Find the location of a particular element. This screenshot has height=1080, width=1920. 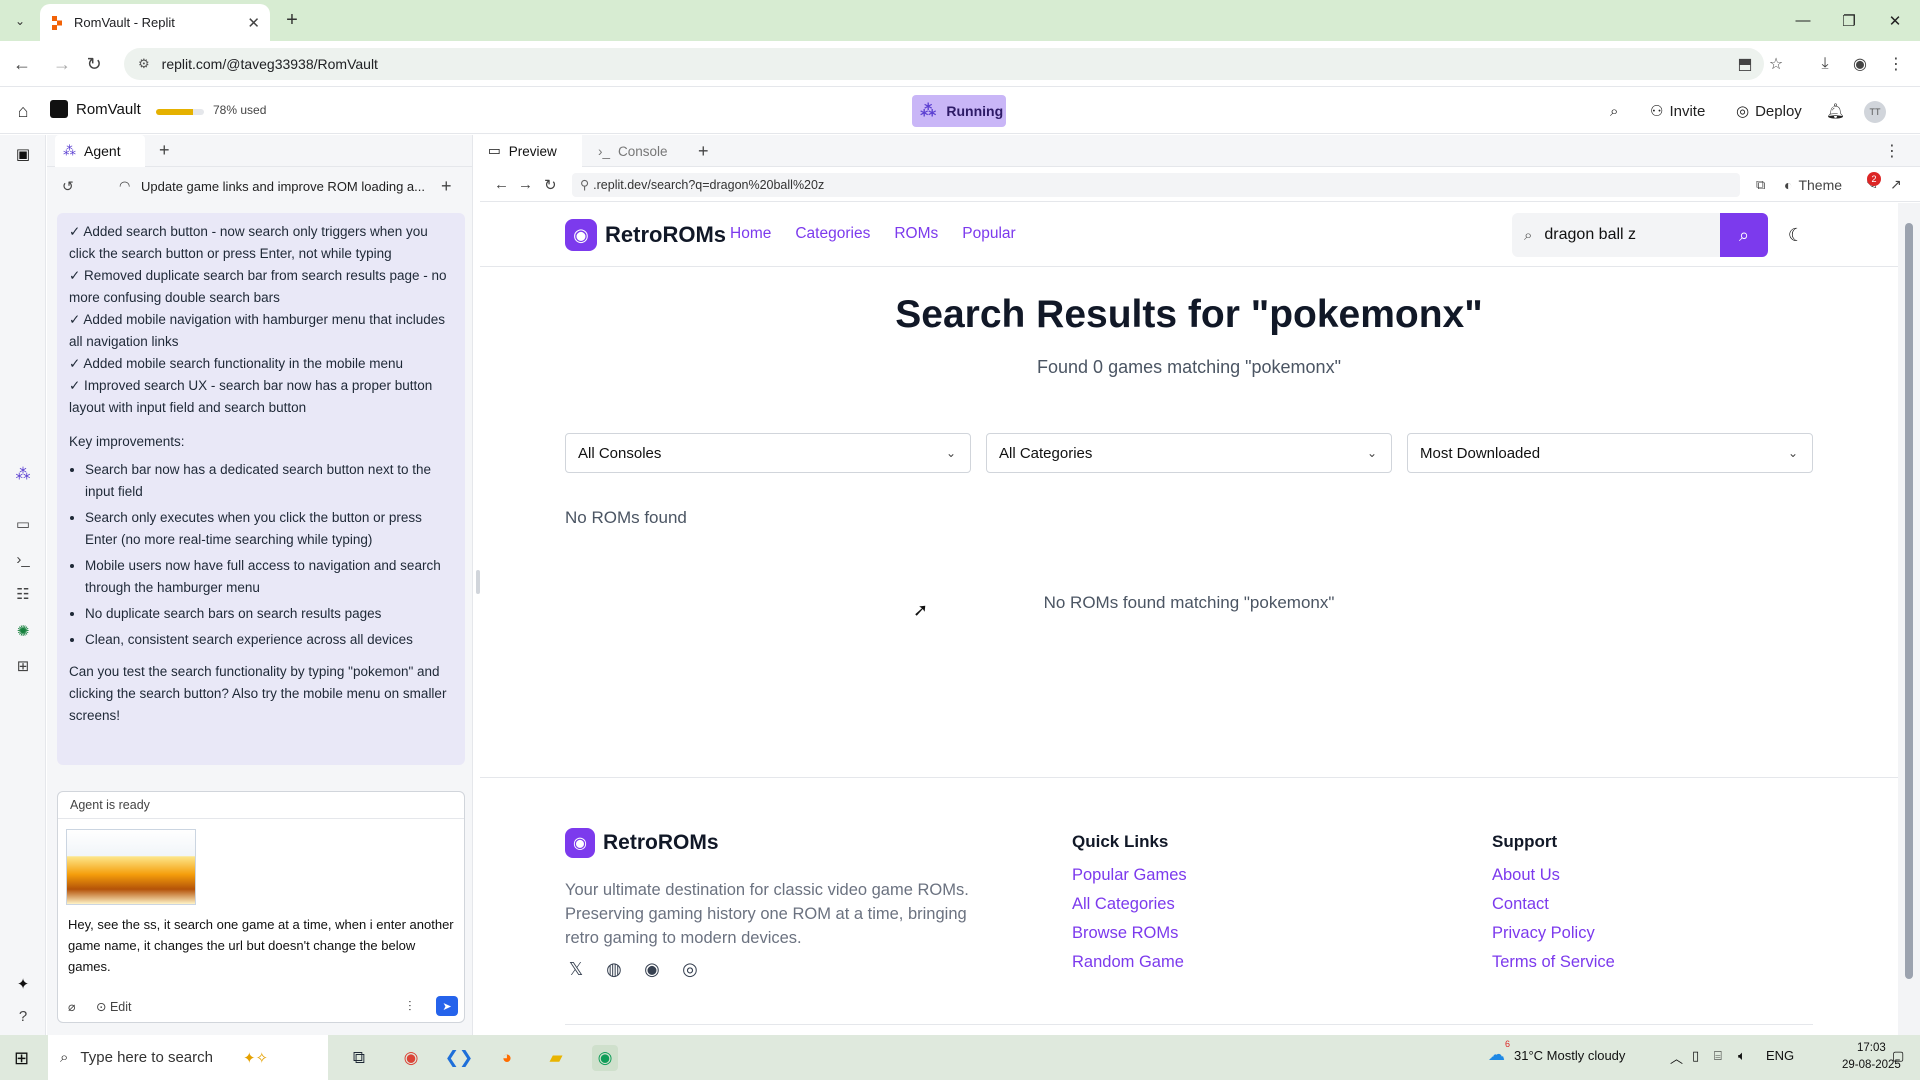

notifications-center-icon: ▢ is located at coordinates (1898, 1056).